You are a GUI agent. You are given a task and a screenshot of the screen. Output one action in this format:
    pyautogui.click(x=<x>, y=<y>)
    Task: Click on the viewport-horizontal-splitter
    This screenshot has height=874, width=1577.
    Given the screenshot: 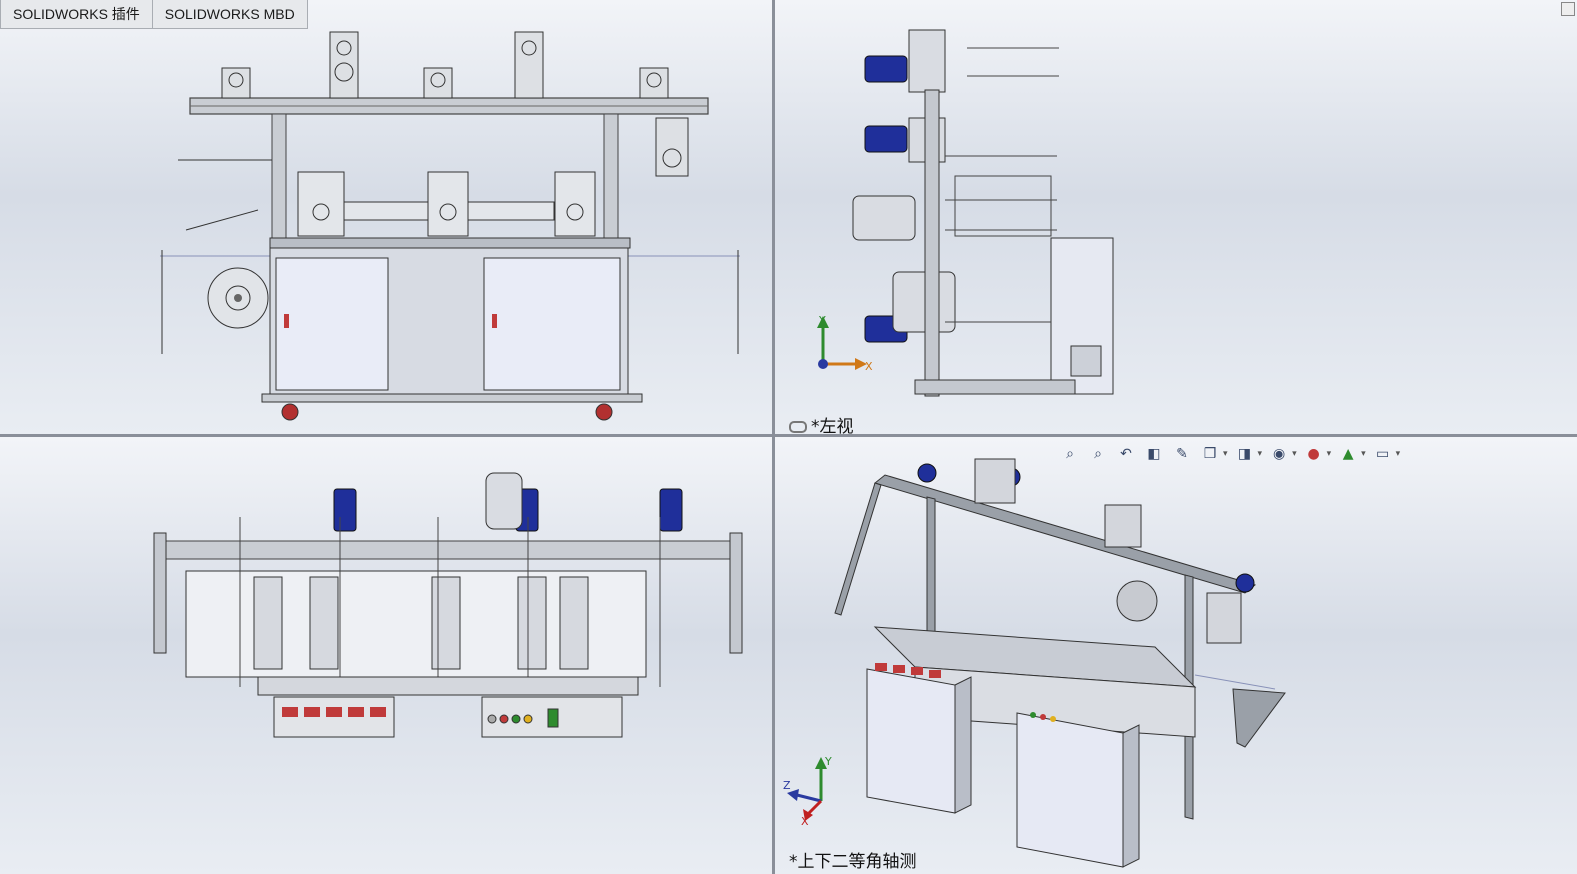 What is the action you would take?
    pyautogui.click(x=788, y=435)
    